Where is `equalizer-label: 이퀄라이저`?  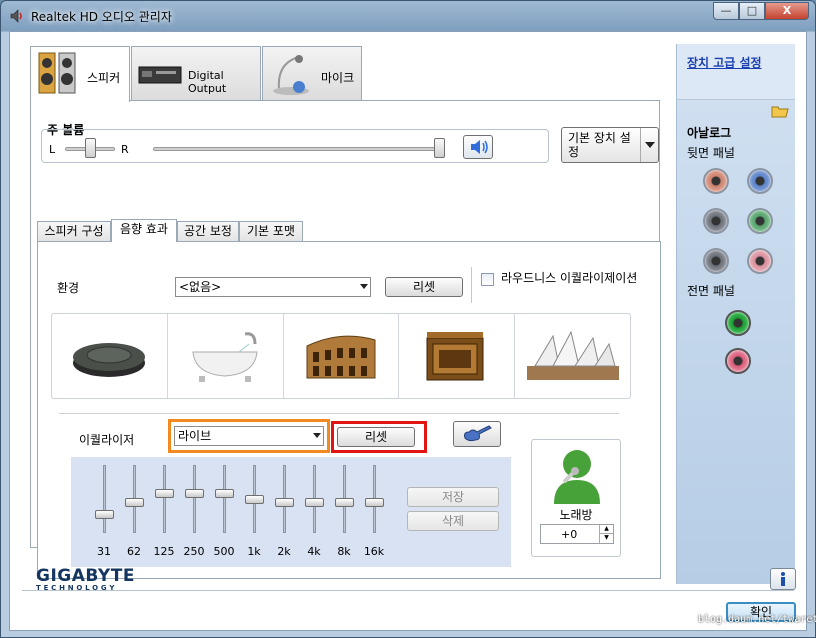 equalizer-label: 이퀄라이저 is located at coordinates (107, 440).